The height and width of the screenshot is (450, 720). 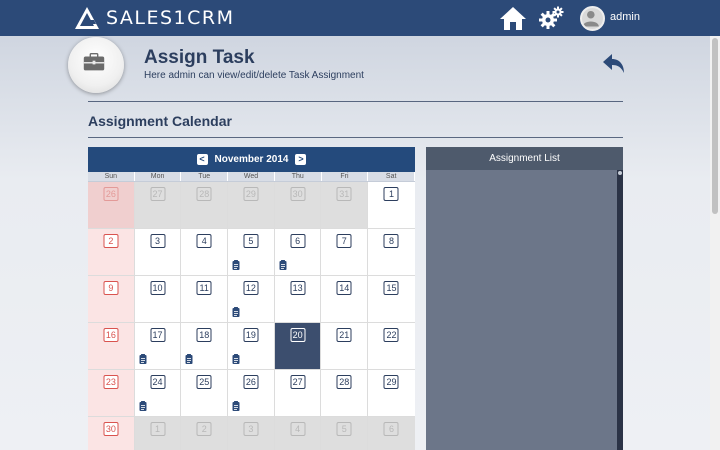 What do you see at coordinates (391, 288) in the screenshot?
I see `day-number: 15` at bounding box center [391, 288].